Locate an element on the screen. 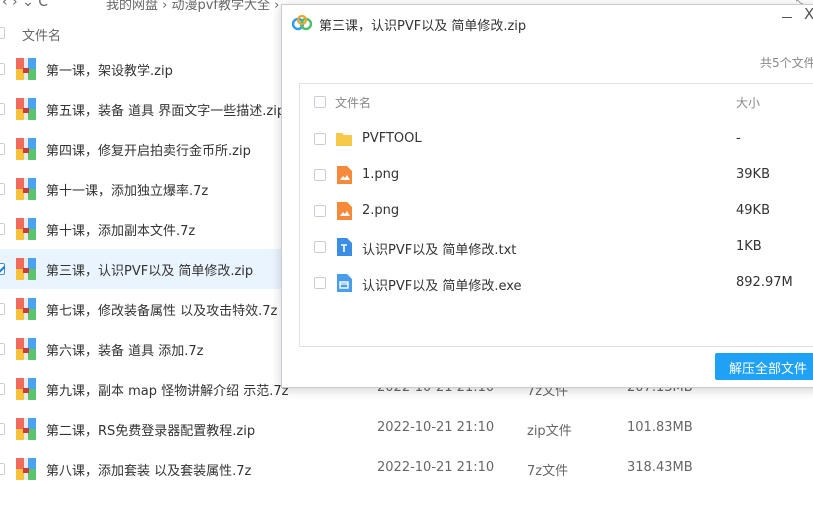  baidu-netdisk-logo-icon is located at coordinates (302, 23).